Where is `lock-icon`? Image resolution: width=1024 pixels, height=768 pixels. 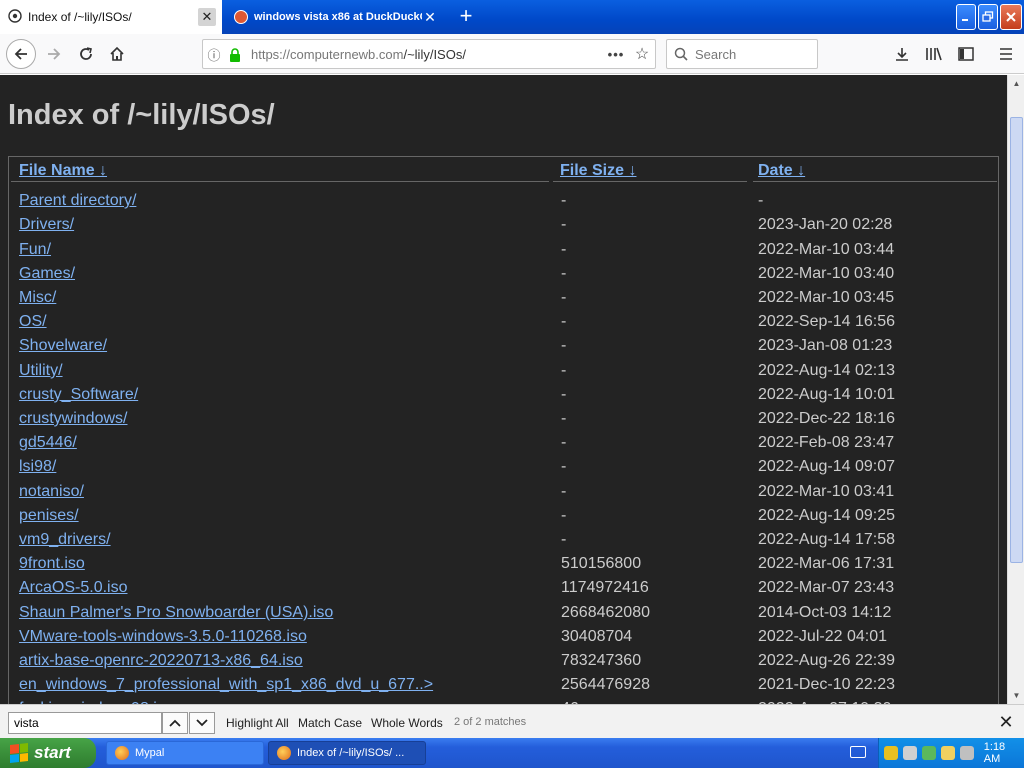
lock-icon is located at coordinates (237, 55).